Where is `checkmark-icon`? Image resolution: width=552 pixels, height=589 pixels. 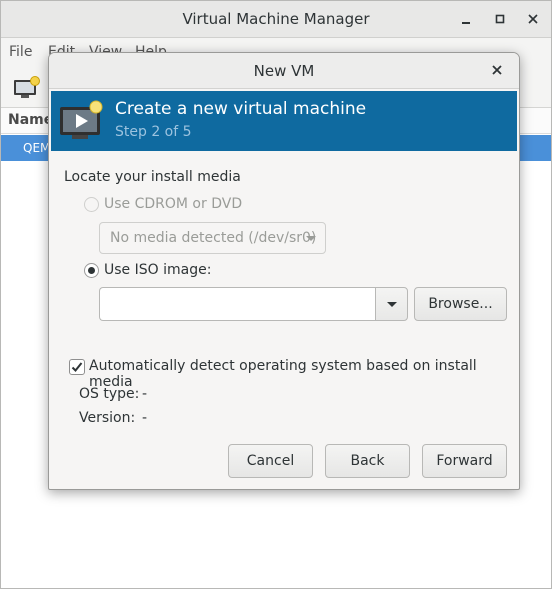 checkmark-icon is located at coordinates (77, 367).